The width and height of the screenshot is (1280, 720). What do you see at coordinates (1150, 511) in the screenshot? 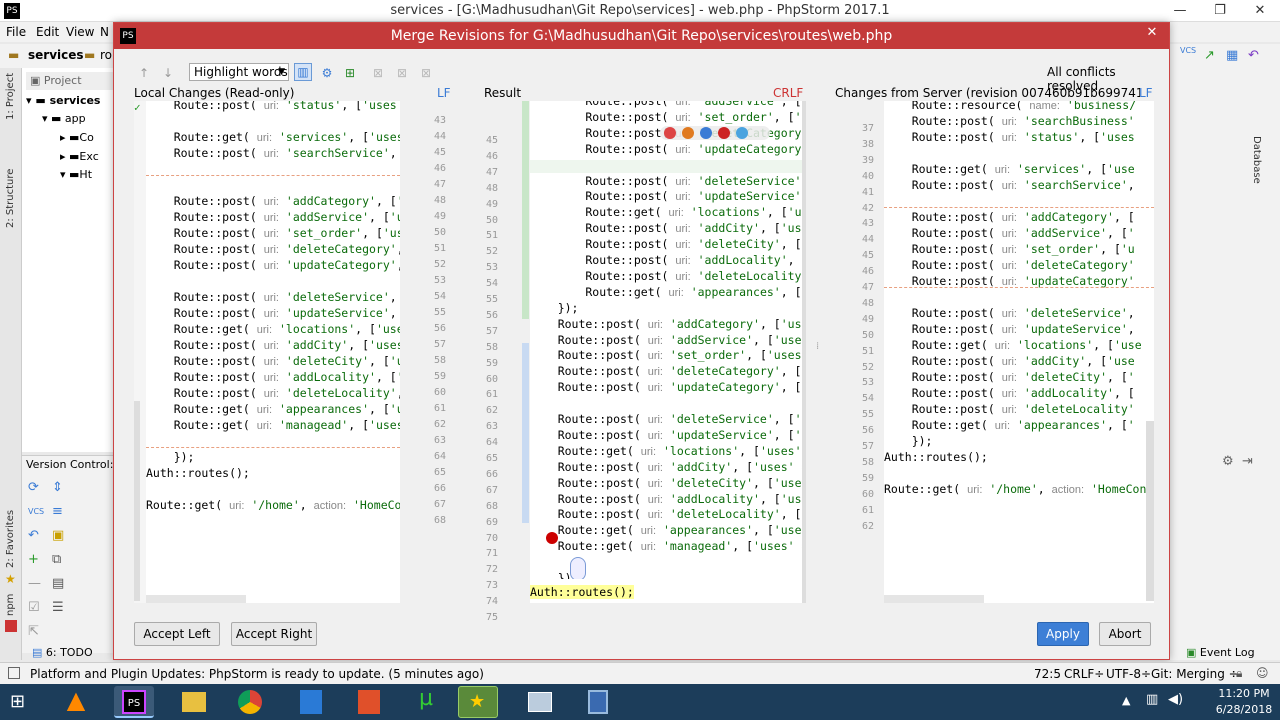
I see `right-scrollbar` at bounding box center [1150, 511].